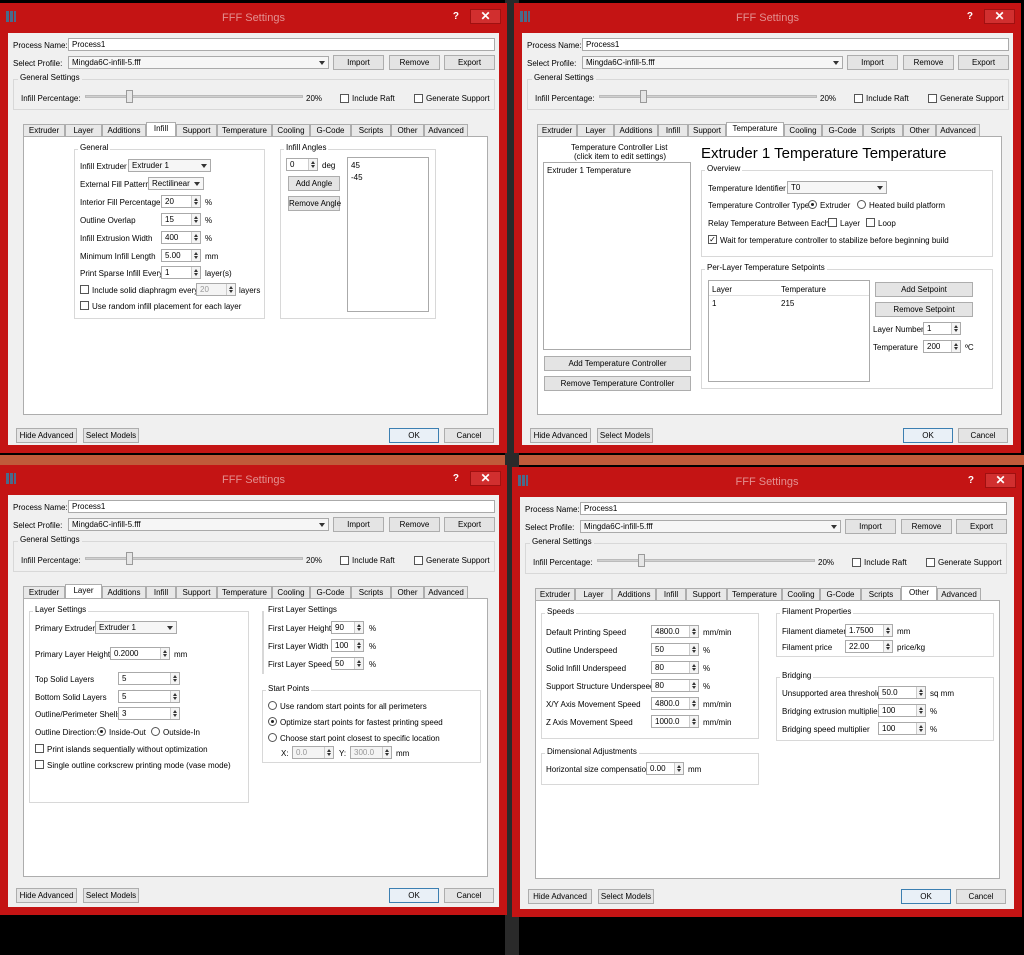  Describe the element at coordinates (675, 667) in the screenshot. I see `solid-infill-underspeed-stepper: 80` at that location.